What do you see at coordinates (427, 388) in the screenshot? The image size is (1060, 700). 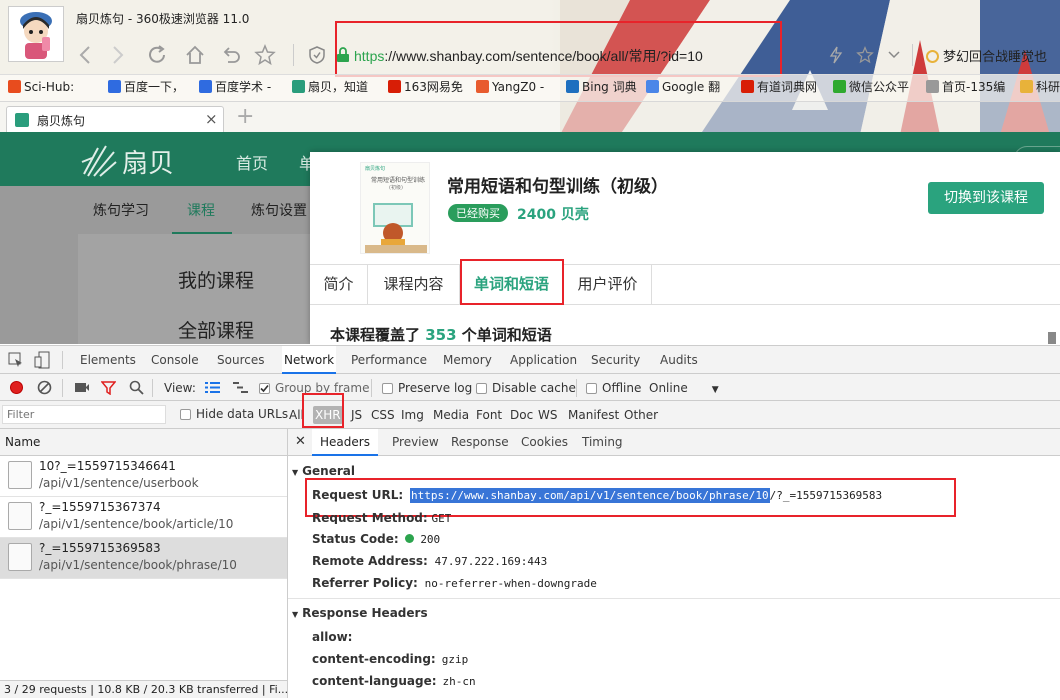 I see `preserve-log-checkbox: Preserve log` at bounding box center [427, 388].